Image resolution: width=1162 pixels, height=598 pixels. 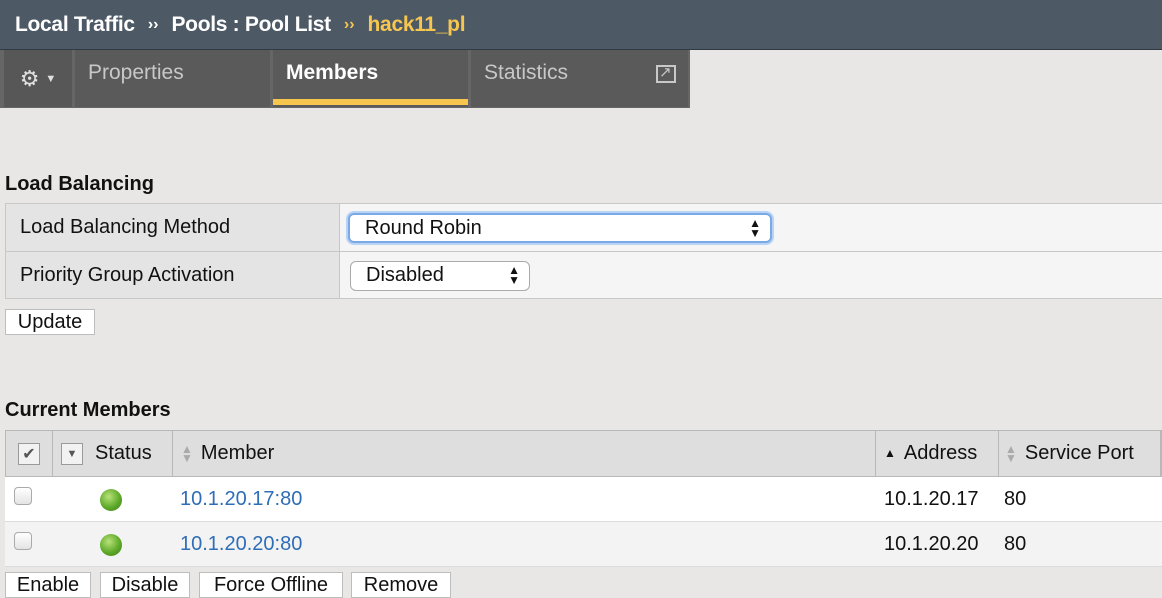 What do you see at coordinates (931, 499) in the screenshot?
I see `member-address: 10.1.20.17` at bounding box center [931, 499].